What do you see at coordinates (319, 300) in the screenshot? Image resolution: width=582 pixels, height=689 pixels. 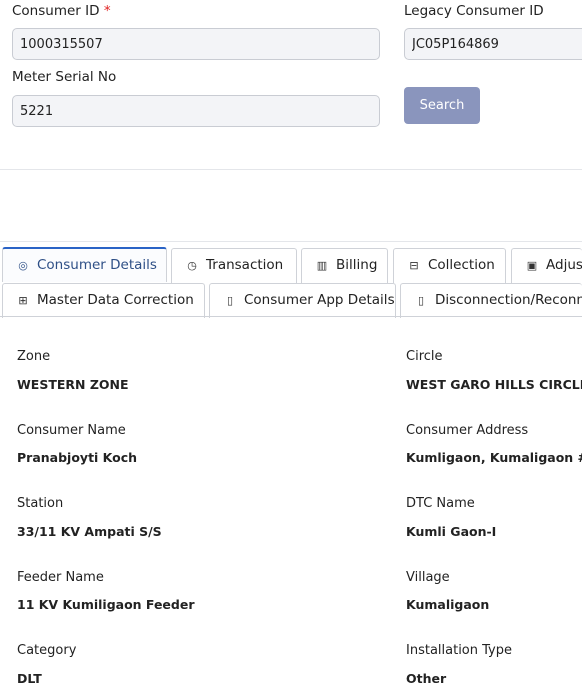 I see `tab-consumer-app-details-label: Consumer App Details` at bounding box center [319, 300].